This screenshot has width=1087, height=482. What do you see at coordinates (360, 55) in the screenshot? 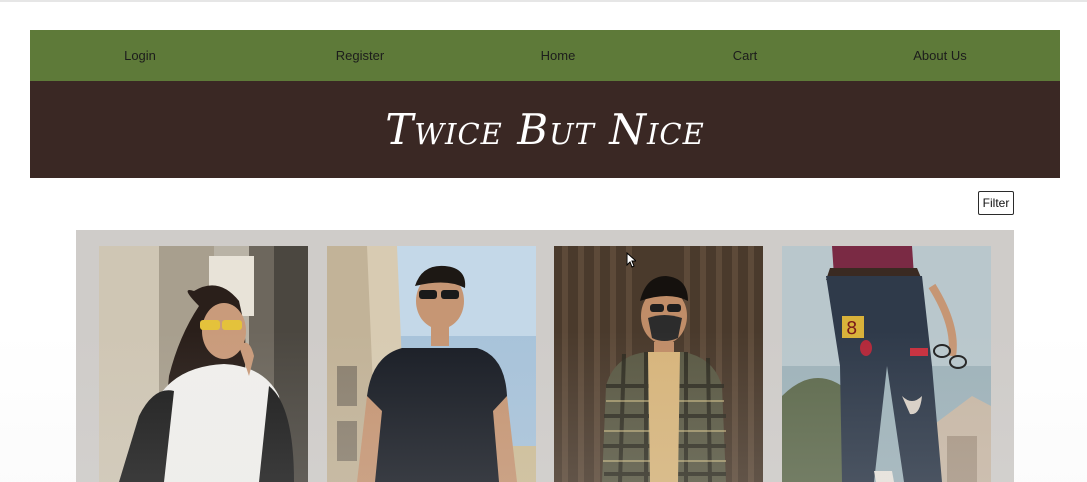
I see `nav-register-link: Register` at bounding box center [360, 55].